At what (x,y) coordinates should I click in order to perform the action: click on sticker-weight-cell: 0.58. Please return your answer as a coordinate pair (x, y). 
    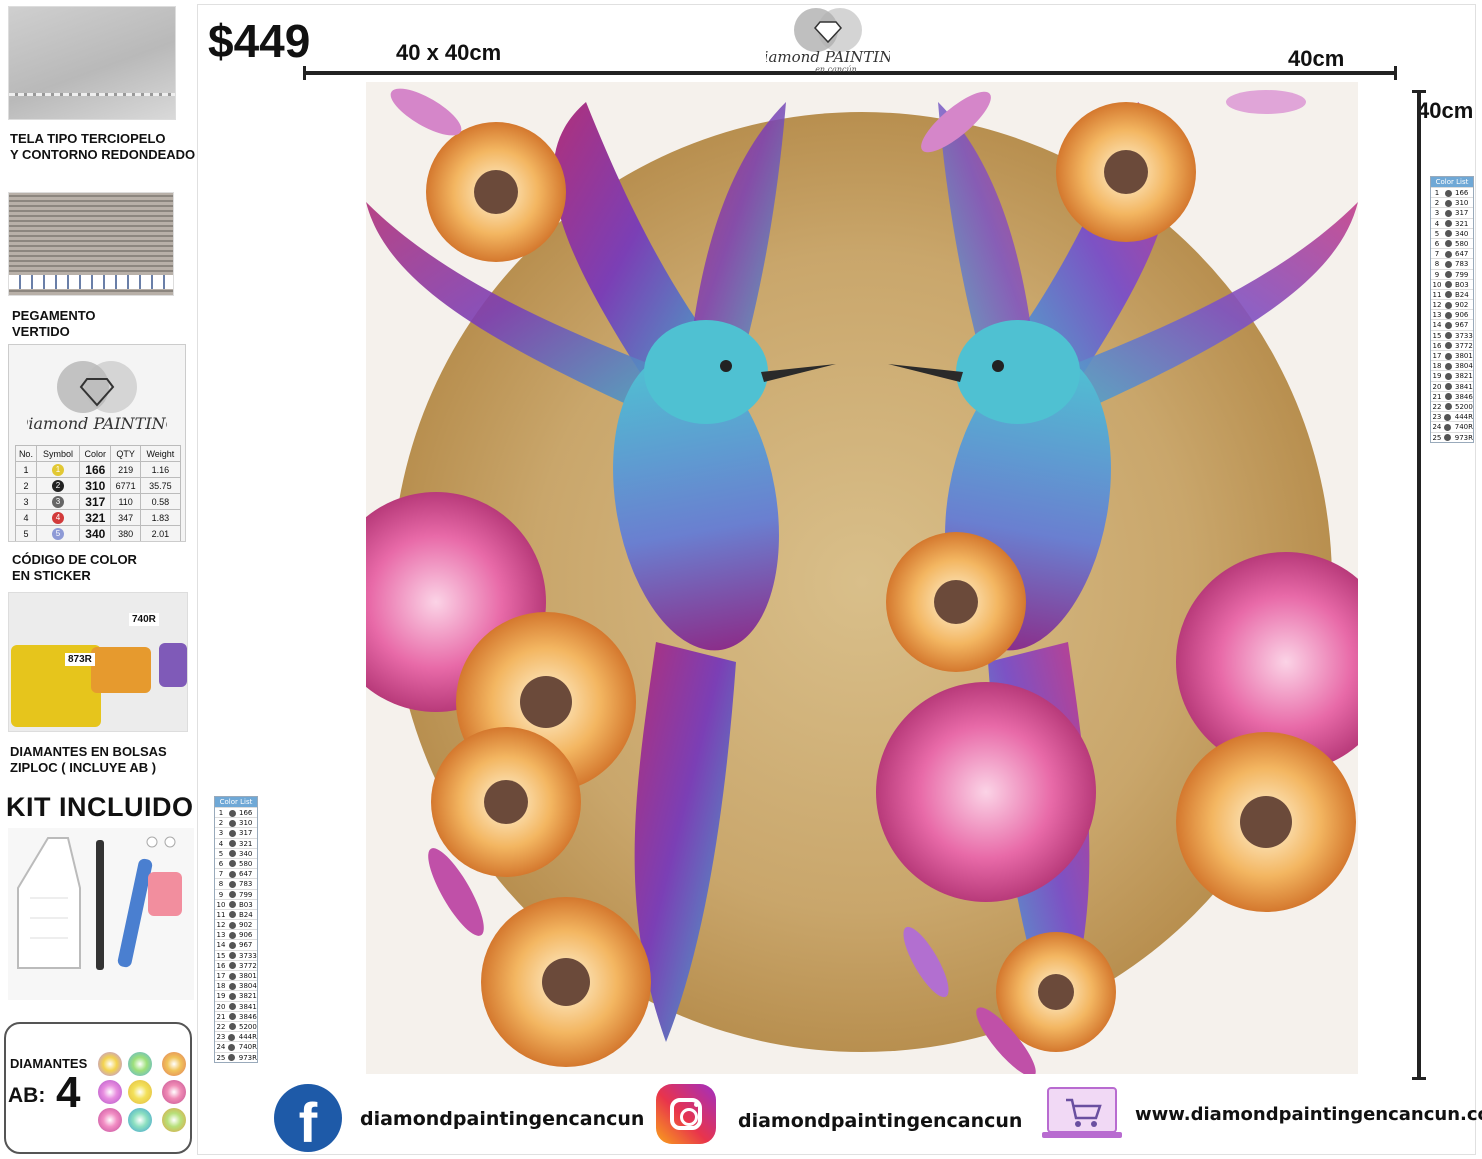
    Looking at the image, I should click on (160, 501).